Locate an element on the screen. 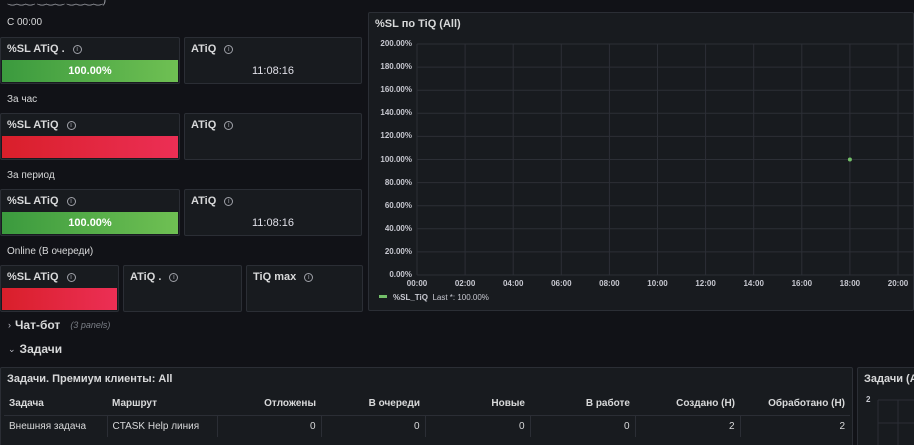 This screenshot has height=445, width=914. col-in-queue: В очереди is located at coordinates (373, 404).